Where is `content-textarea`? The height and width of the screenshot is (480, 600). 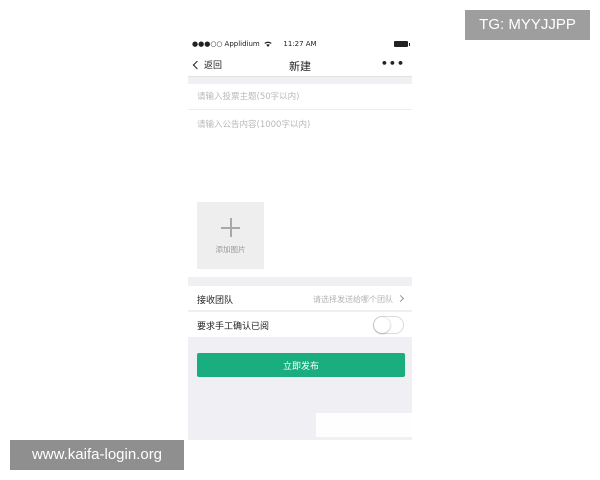
content-textarea is located at coordinates (300, 152).